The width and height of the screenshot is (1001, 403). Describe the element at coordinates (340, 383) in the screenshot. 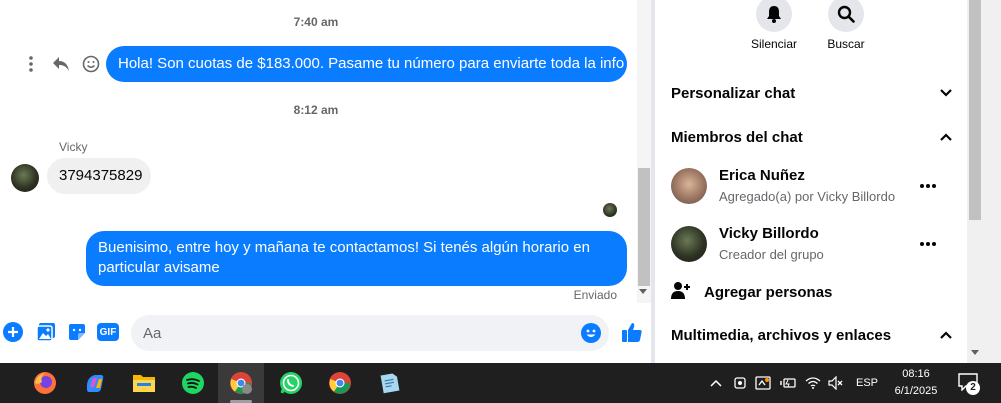

I see `chrome-icon` at that location.